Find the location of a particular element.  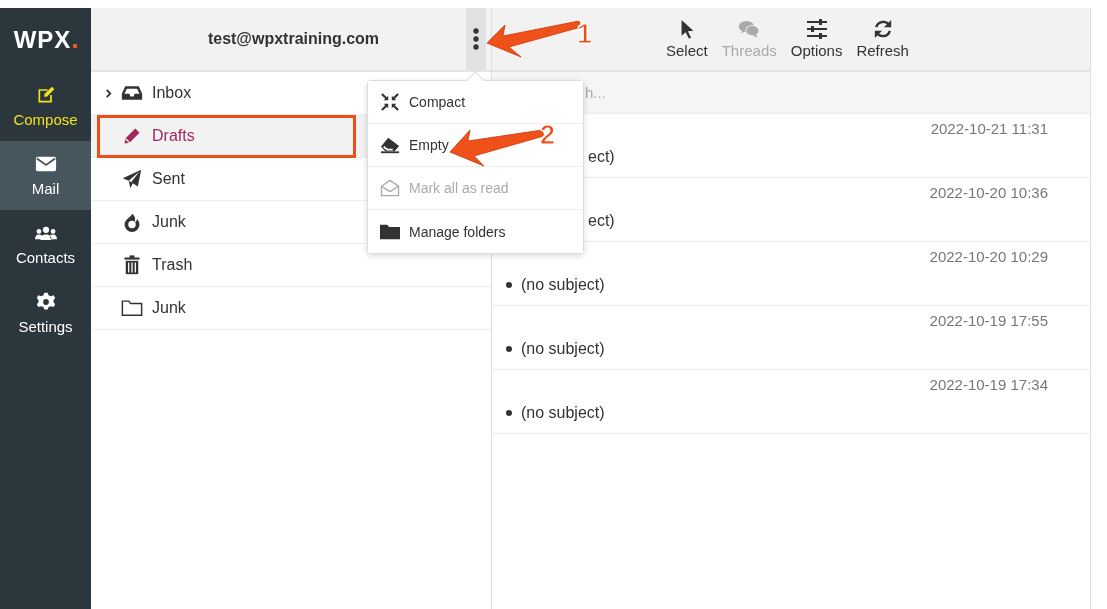

logo-text: WPX is located at coordinates (42, 40).